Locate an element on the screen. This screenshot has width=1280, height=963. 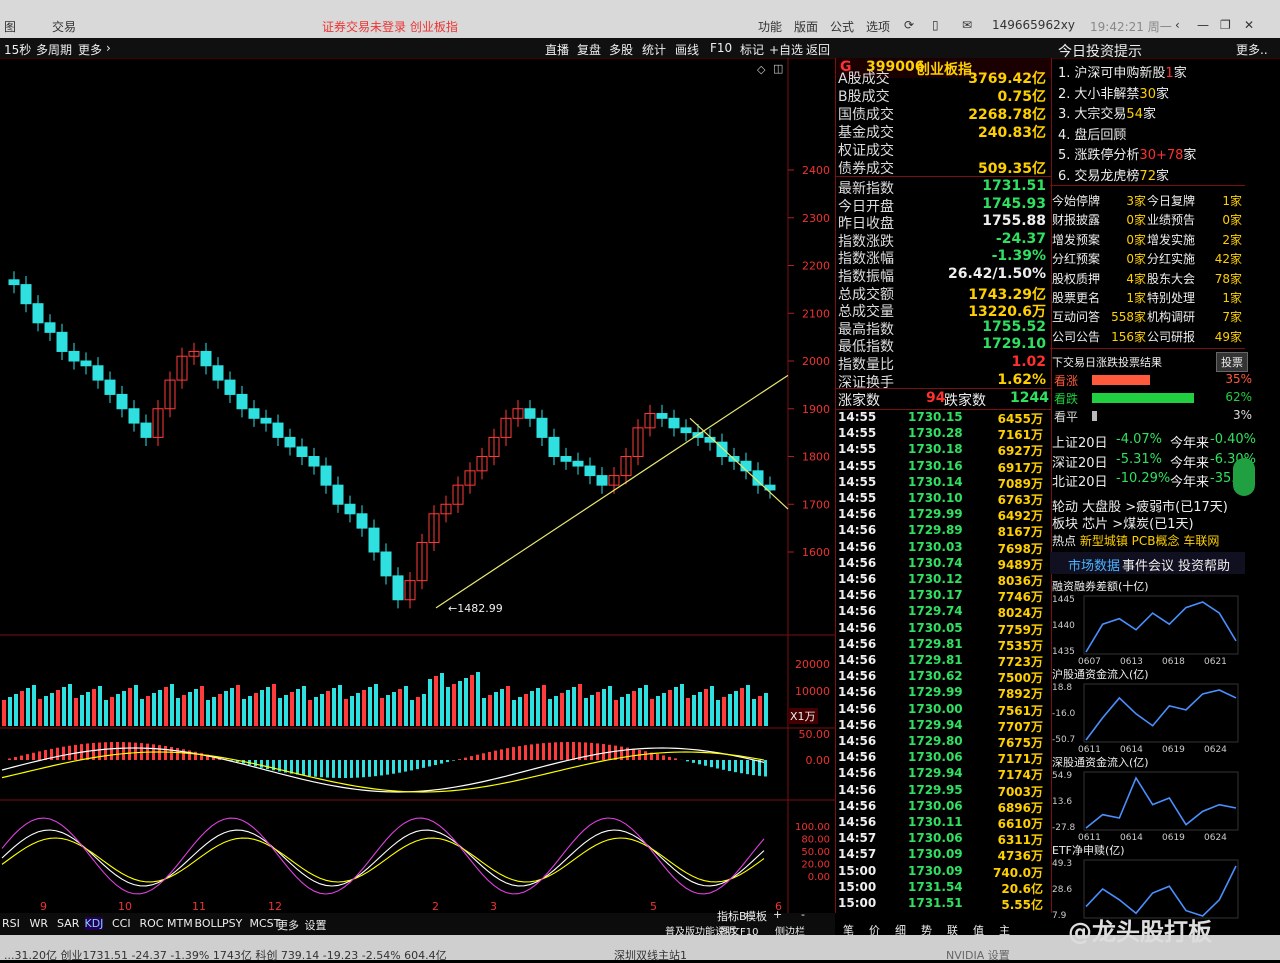
grid-cell: 增发预案 is located at coordinates (1076, 239).